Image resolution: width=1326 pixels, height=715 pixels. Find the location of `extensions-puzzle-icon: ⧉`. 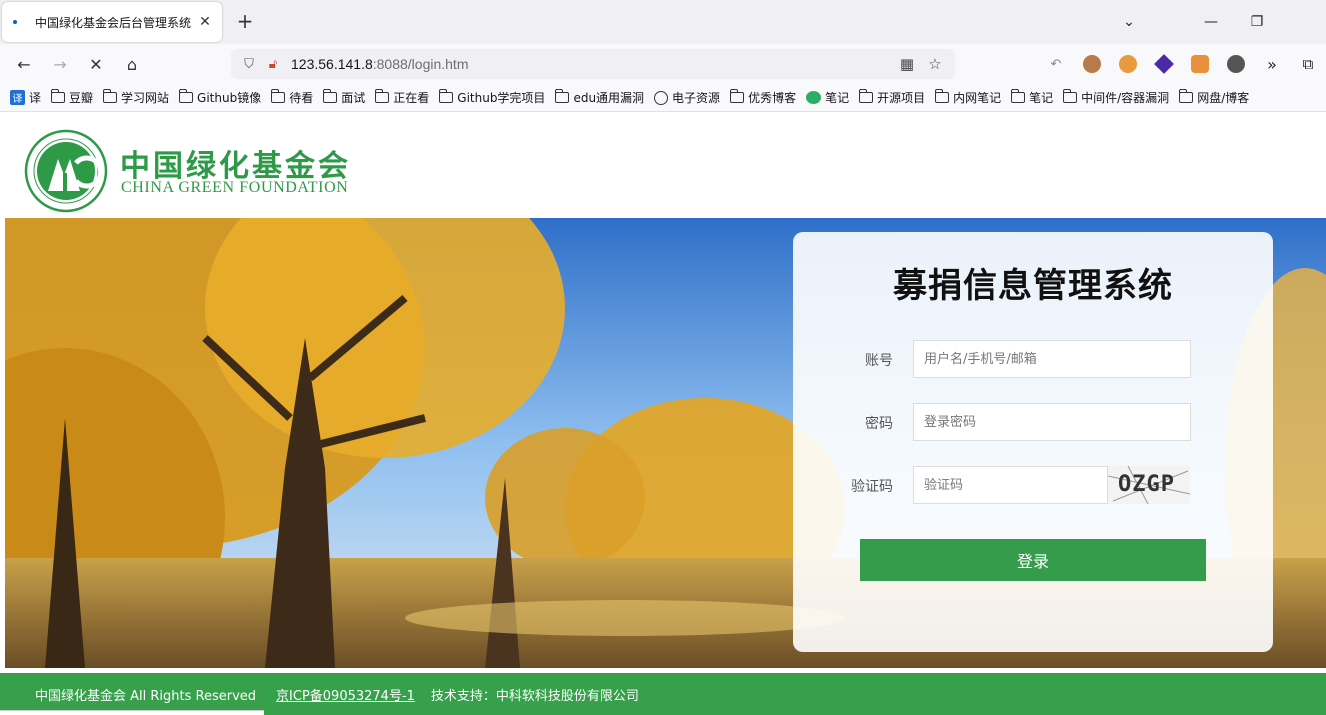

extensions-puzzle-icon: ⧉ is located at coordinates (1308, 64).